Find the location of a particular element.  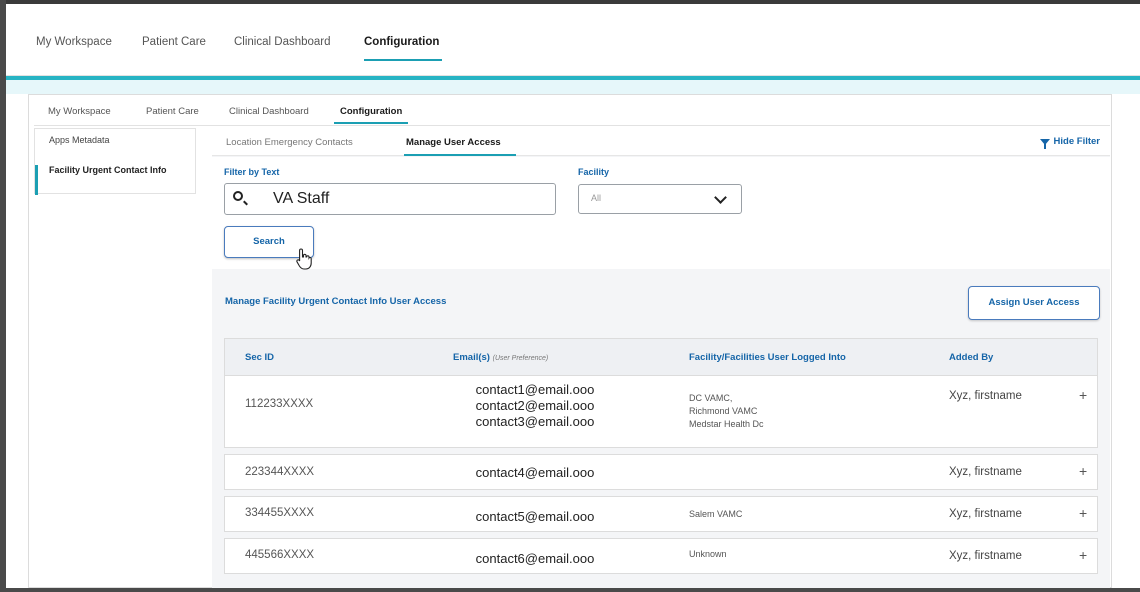

hand-cursor-icon is located at coordinates (304, 259).